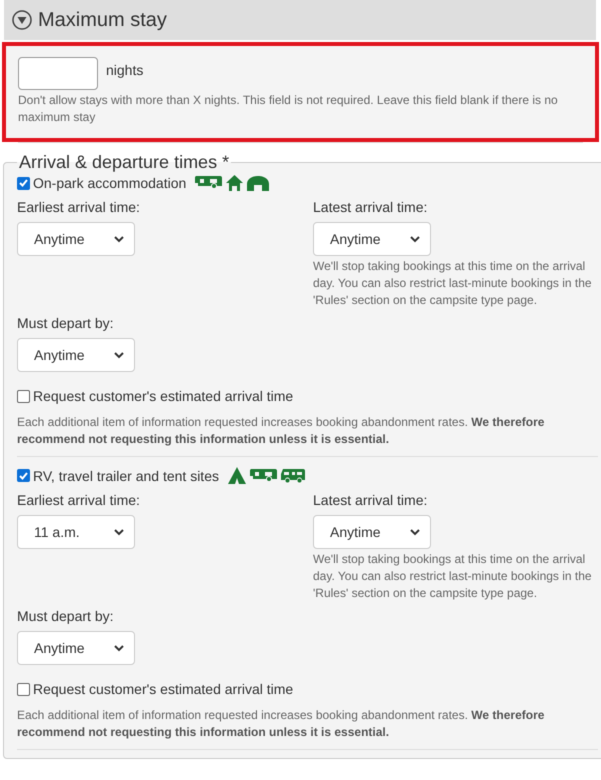 The image size is (601, 780). What do you see at coordinates (288, 109) in the screenshot?
I see `help-text: Don't allow stays with more than X nights. This field is not required. Leave this field blank if there is no maximum stay` at bounding box center [288, 109].